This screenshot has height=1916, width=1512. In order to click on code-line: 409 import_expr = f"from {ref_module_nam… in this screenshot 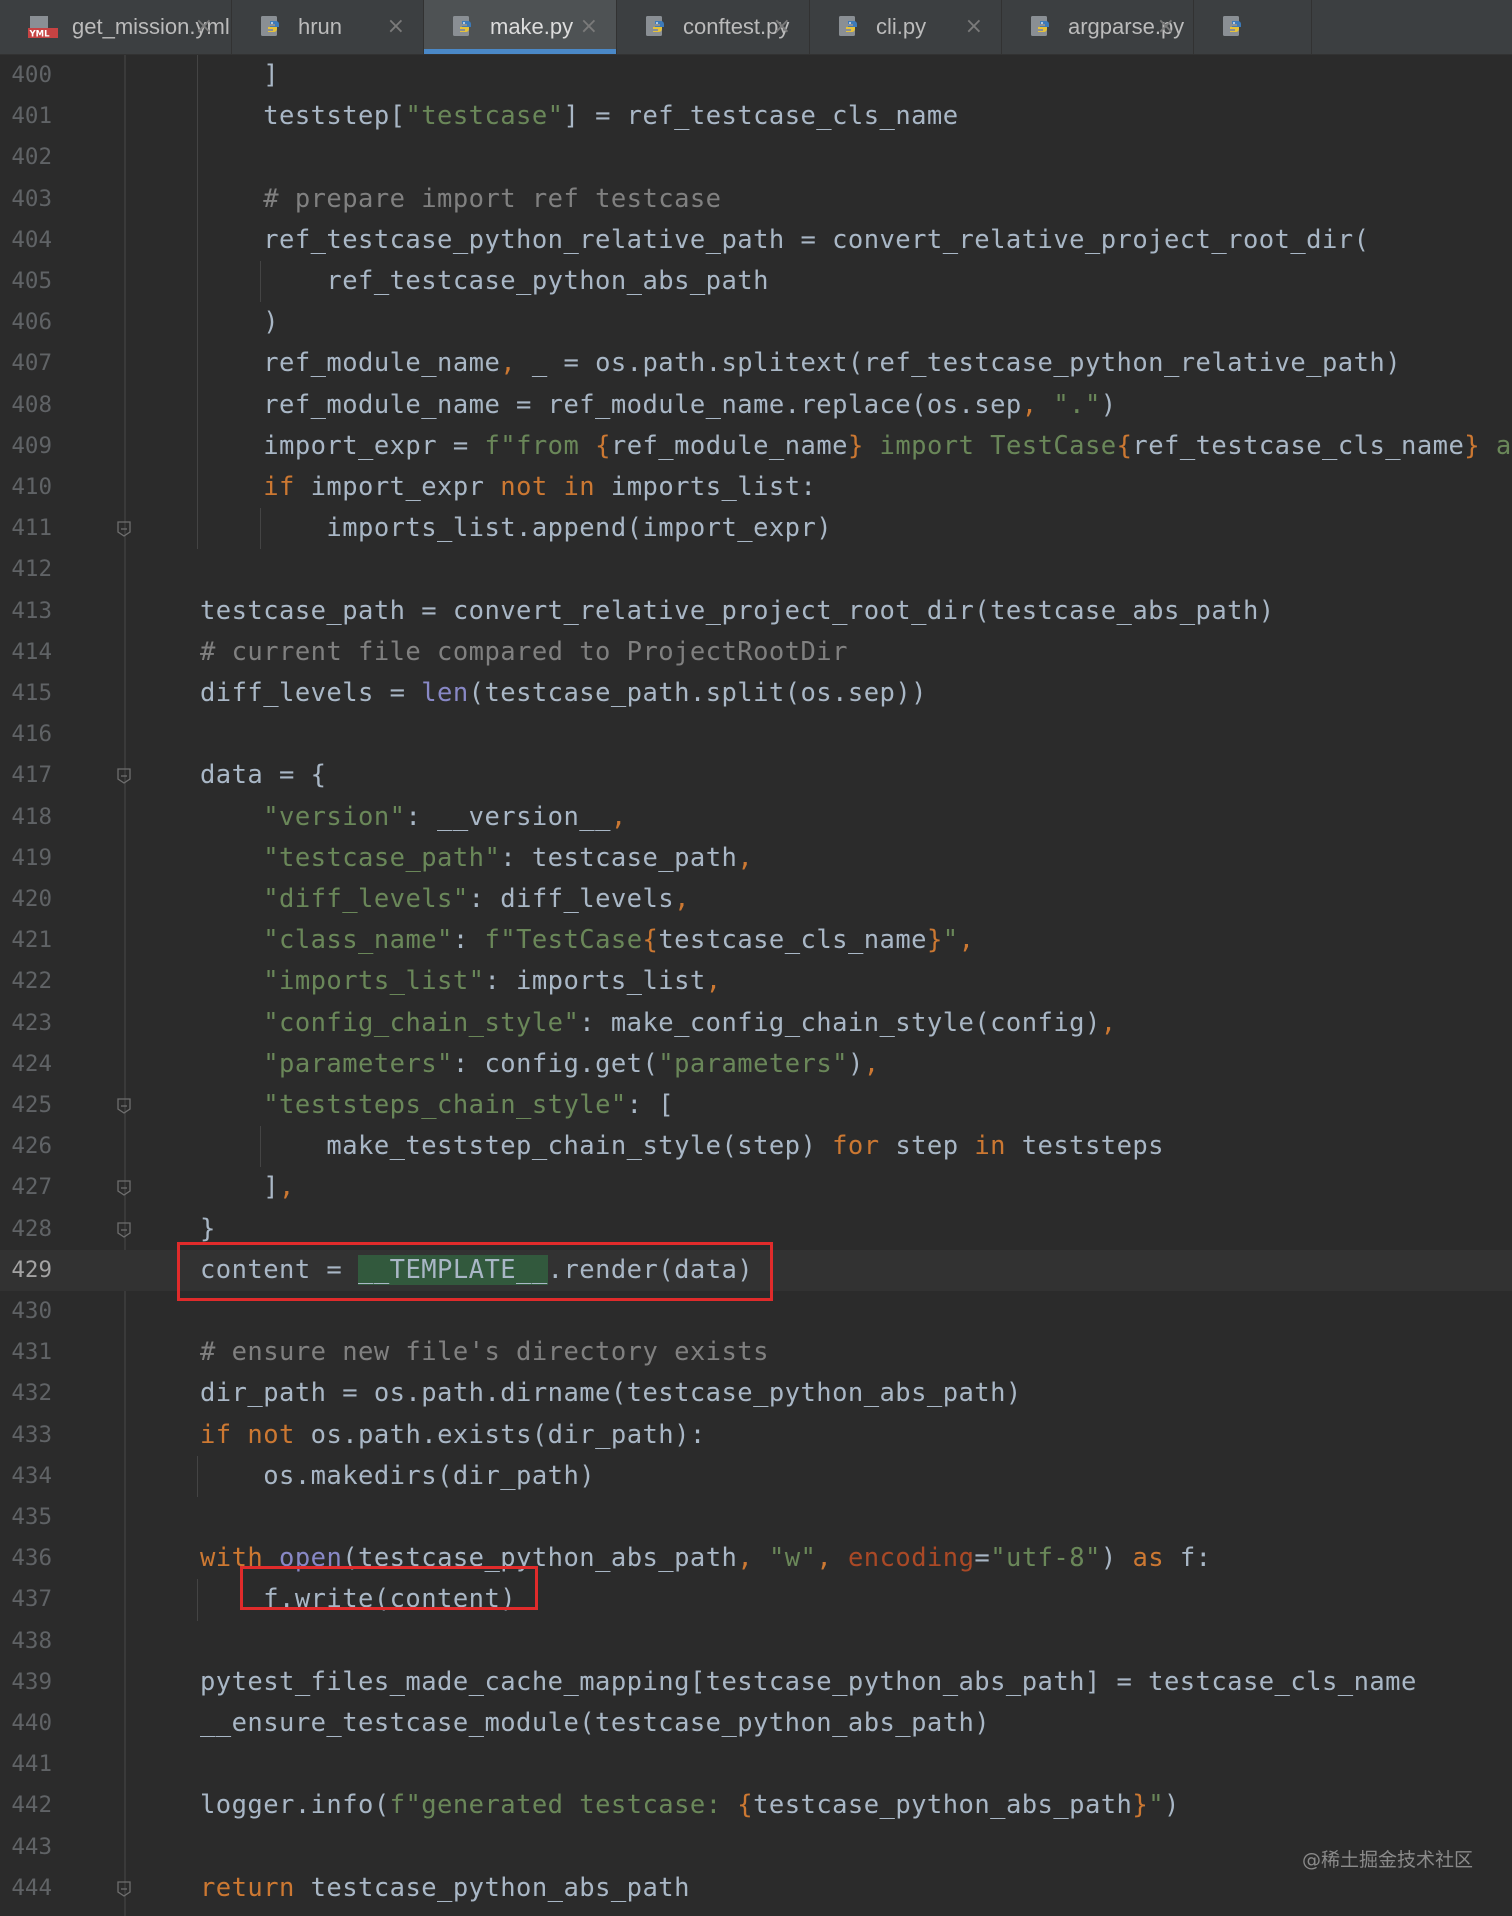, I will do `click(756, 446)`.